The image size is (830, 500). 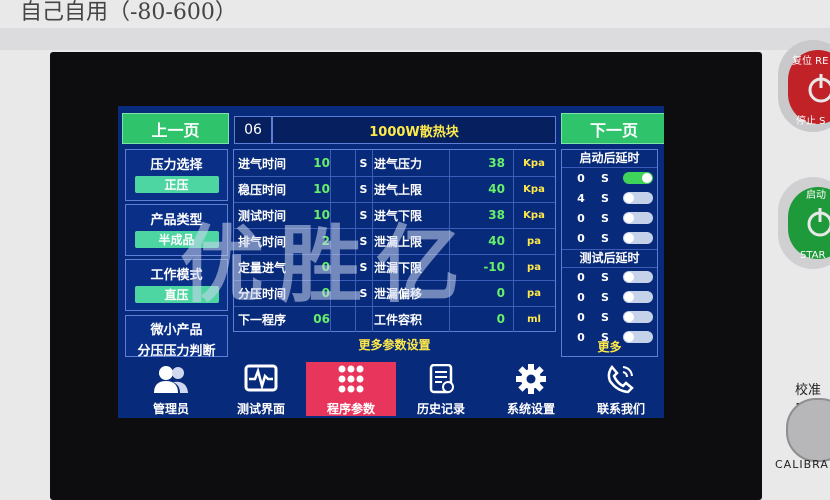 I want to click on delay-more-button: 更多, so click(x=609, y=347).